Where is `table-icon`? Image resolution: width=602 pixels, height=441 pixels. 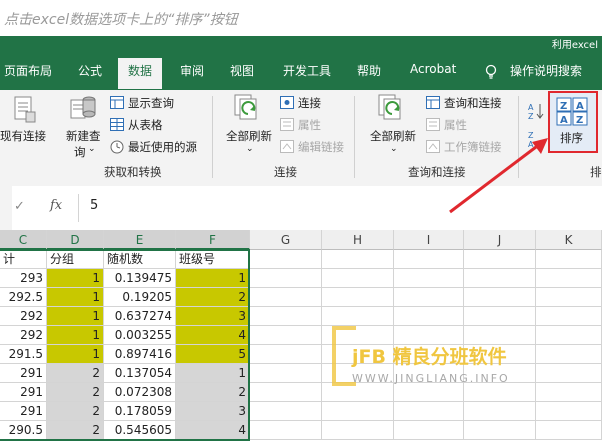
table-icon is located at coordinates (117, 126).